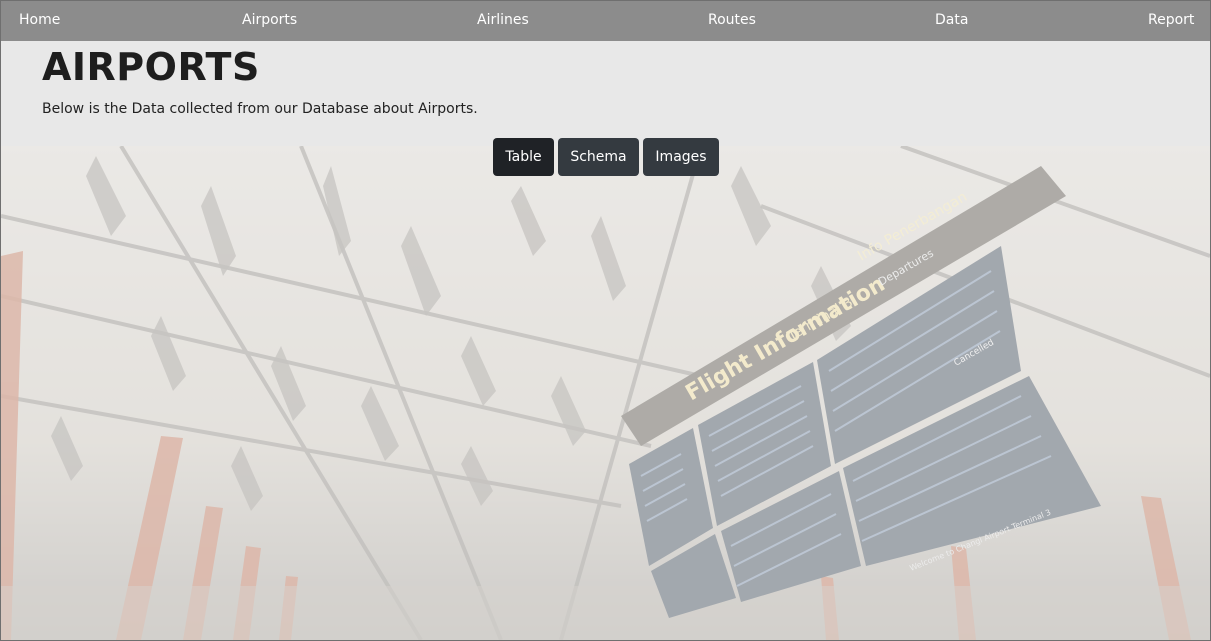 This screenshot has width=1211, height=641. I want to click on nav-routes-link: Routes, so click(732, 20).